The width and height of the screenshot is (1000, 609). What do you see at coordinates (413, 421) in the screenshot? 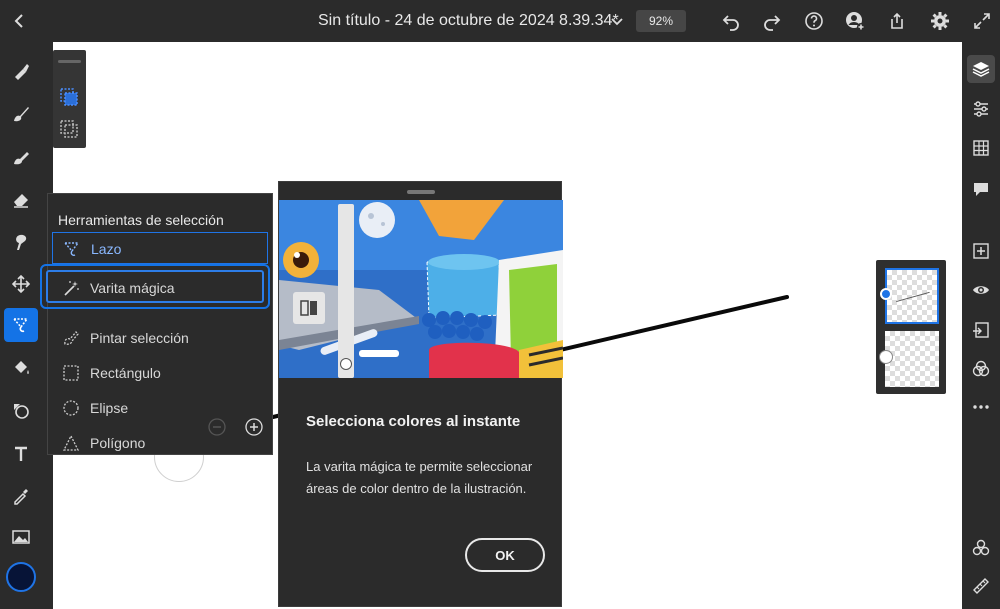
I see `tip-title: Selecciona colores al instante` at bounding box center [413, 421].